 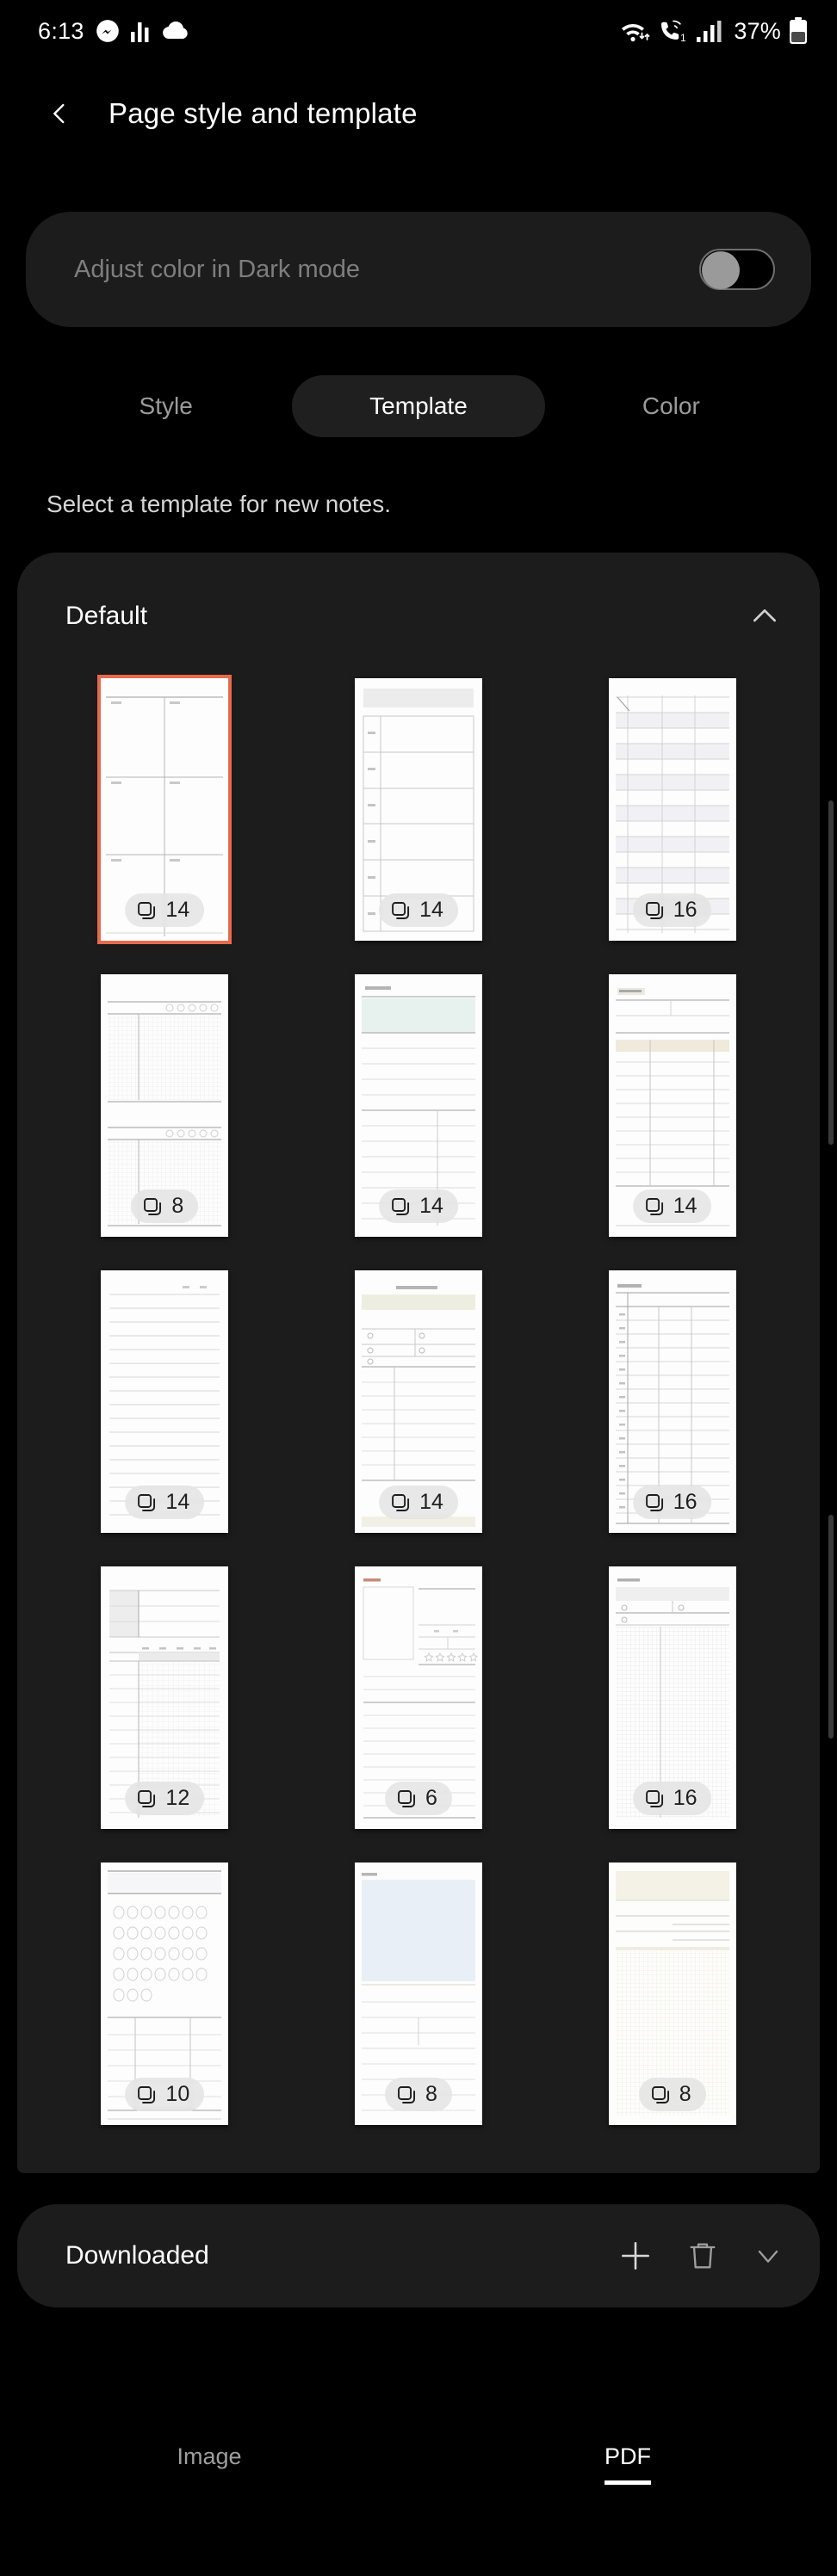 What do you see at coordinates (419, 616) in the screenshot?
I see `default-section-header: Default` at bounding box center [419, 616].